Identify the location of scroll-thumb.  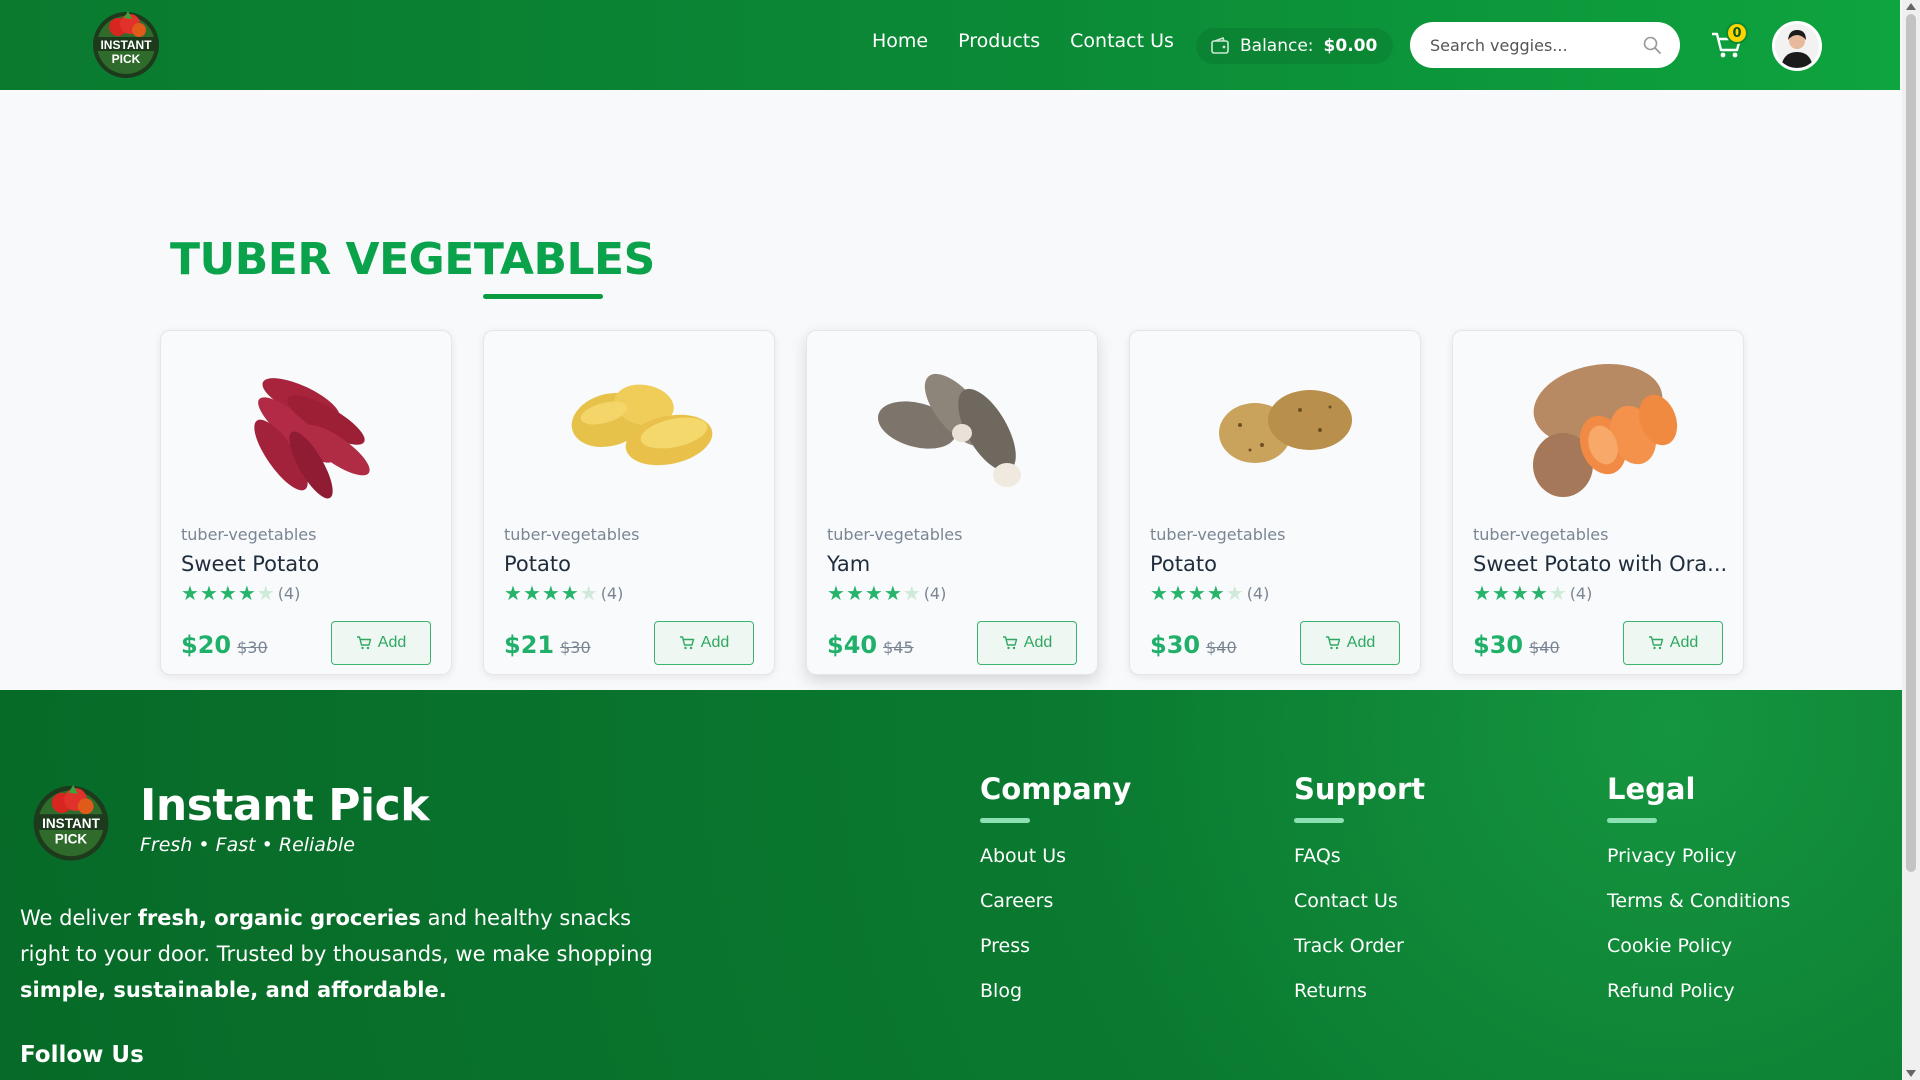
(1911, 443).